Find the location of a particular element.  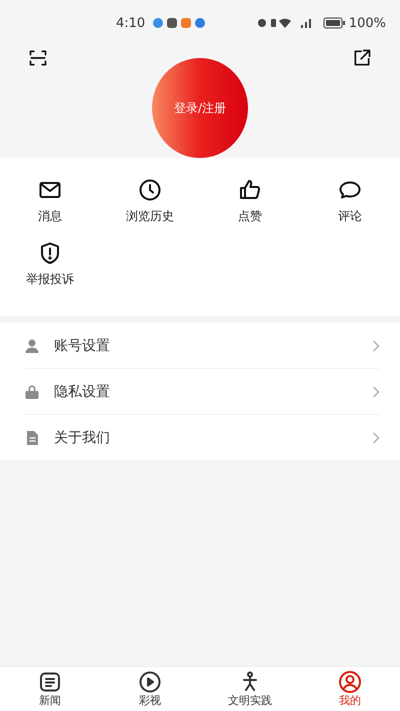

share-icon is located at coordinates (362, 58).